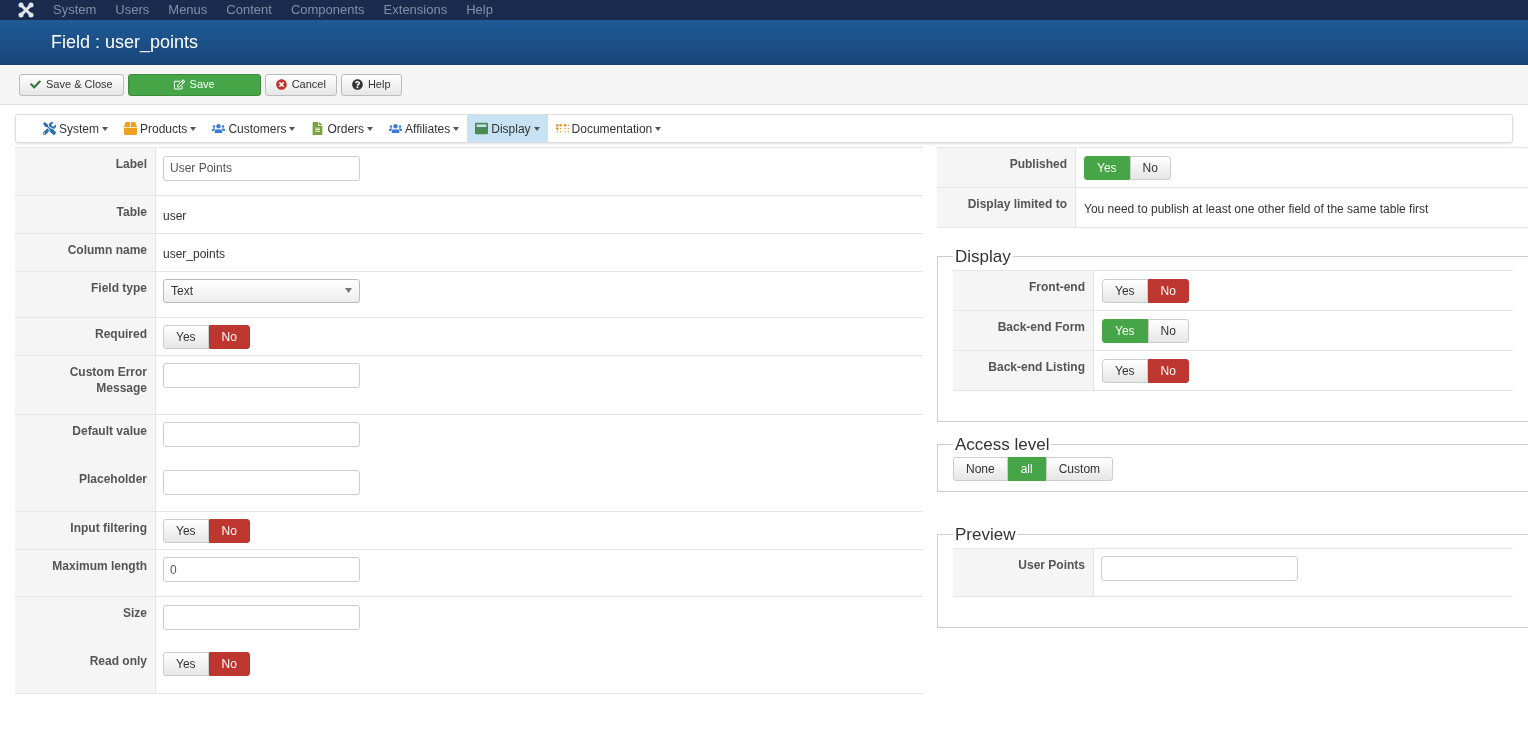 This screenshot has width=1528, height=730. Describe the element at coordinates (1037, 164) in the screenshot. I see `field-label: Published` at that location.